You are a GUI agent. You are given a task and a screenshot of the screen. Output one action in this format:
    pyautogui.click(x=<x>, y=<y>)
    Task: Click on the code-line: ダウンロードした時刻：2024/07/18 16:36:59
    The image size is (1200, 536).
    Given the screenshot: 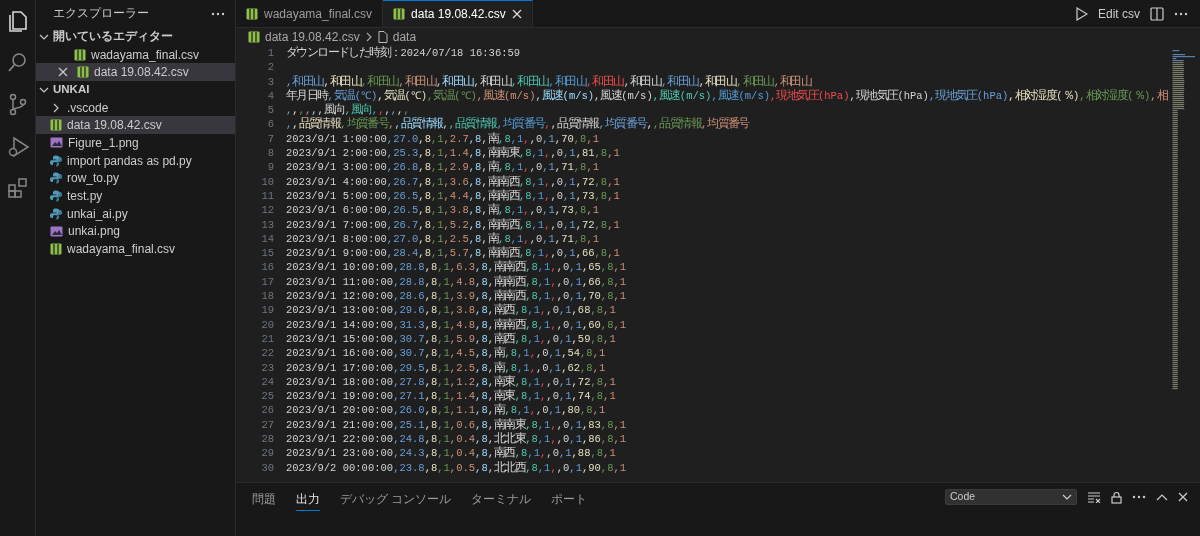 What is the action you would take?
    pyautogui.click(x=403, y=53)
    